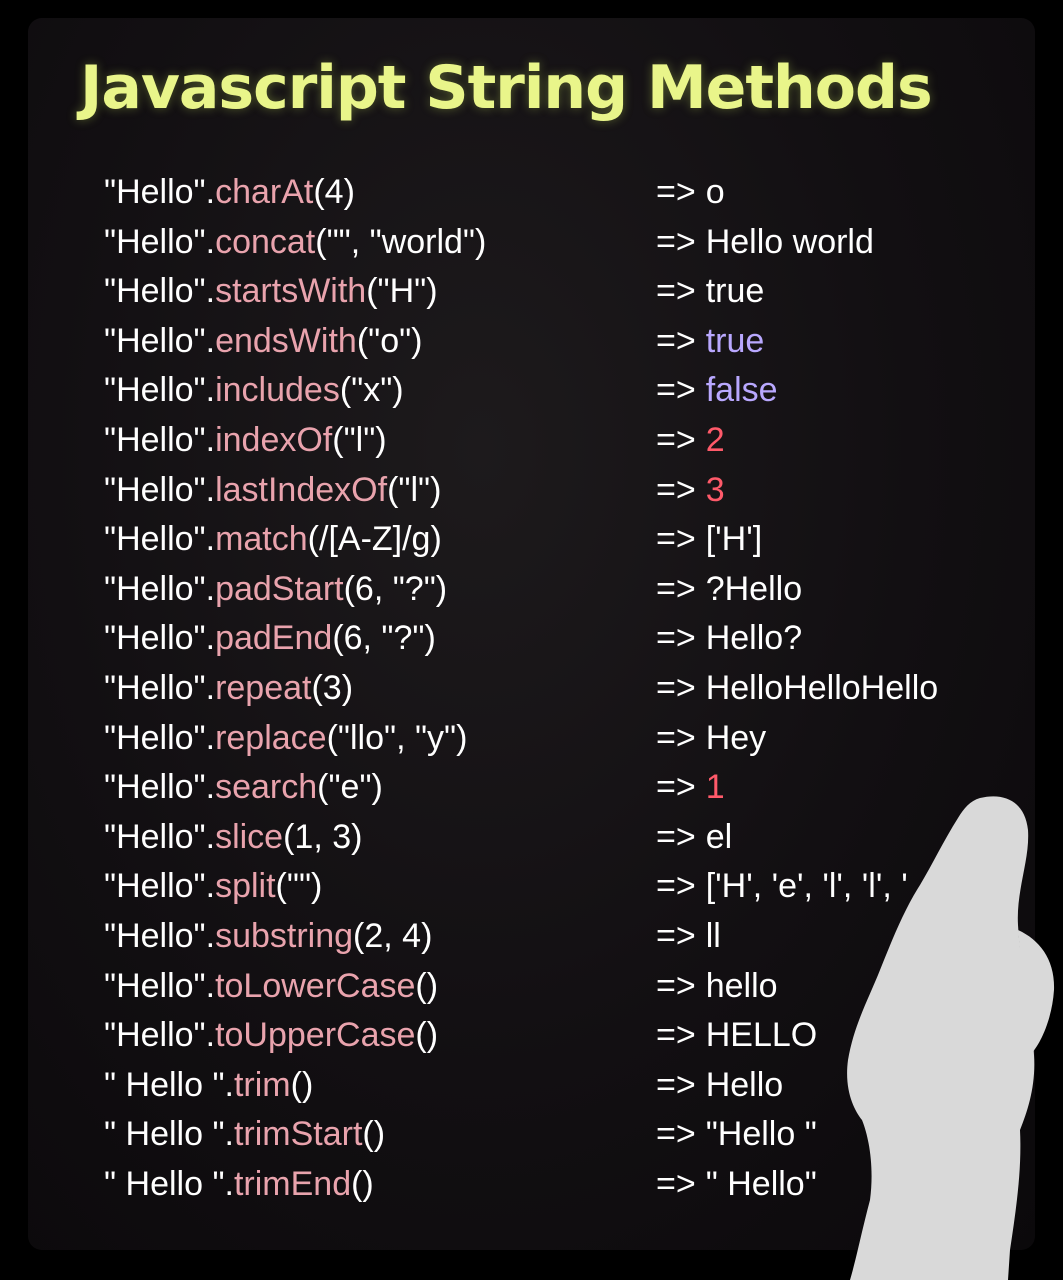 This screenshot has width=1063, height=1280. Describe the element at coordinates (715, 439) in the screenshot. I see `result-value: 2` at that location.